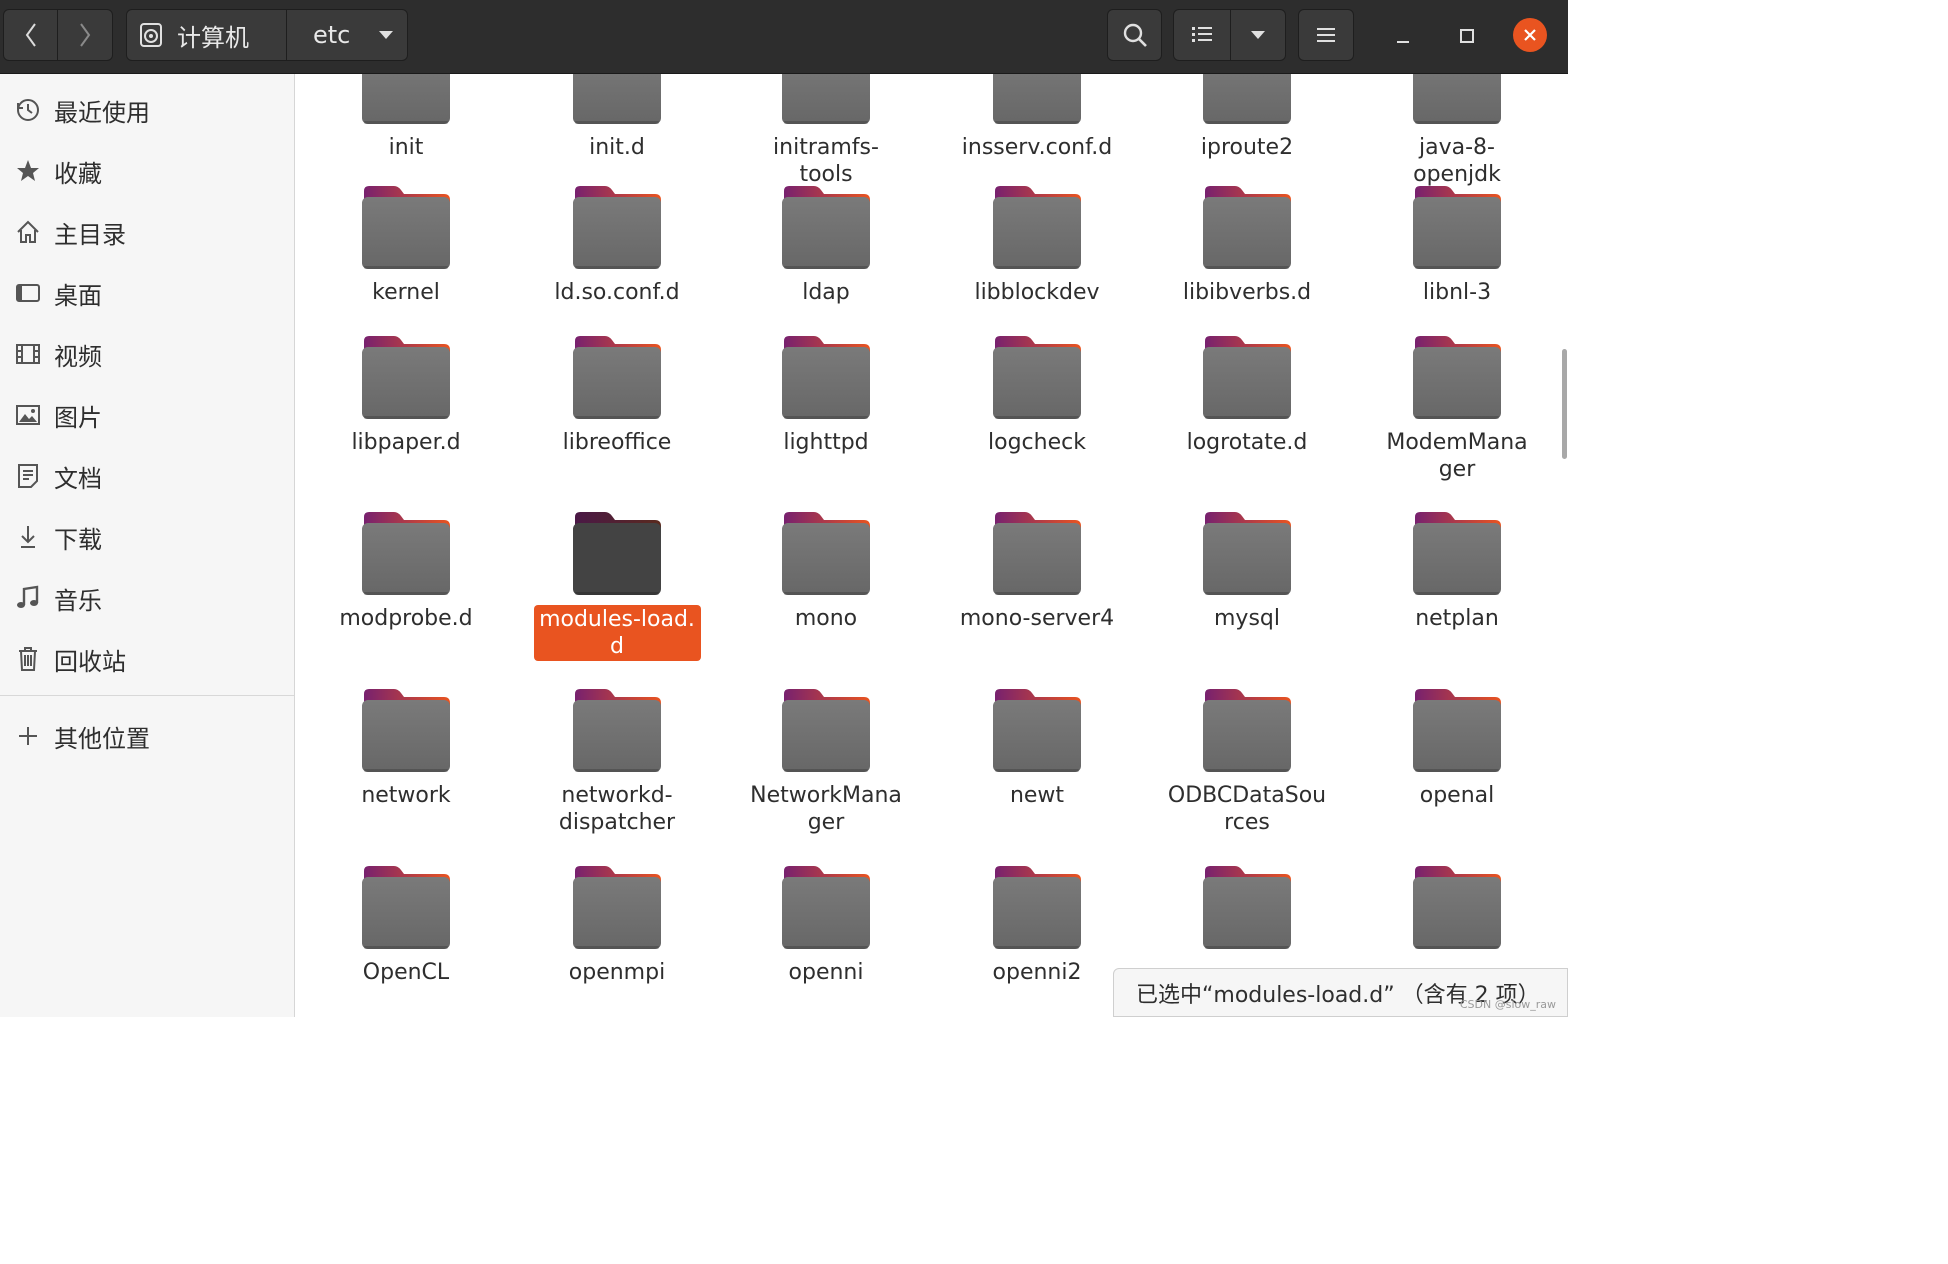 The image size is (1948, 1264). I want to click on sidebar-item-videos: 视频, so click(147, 354).